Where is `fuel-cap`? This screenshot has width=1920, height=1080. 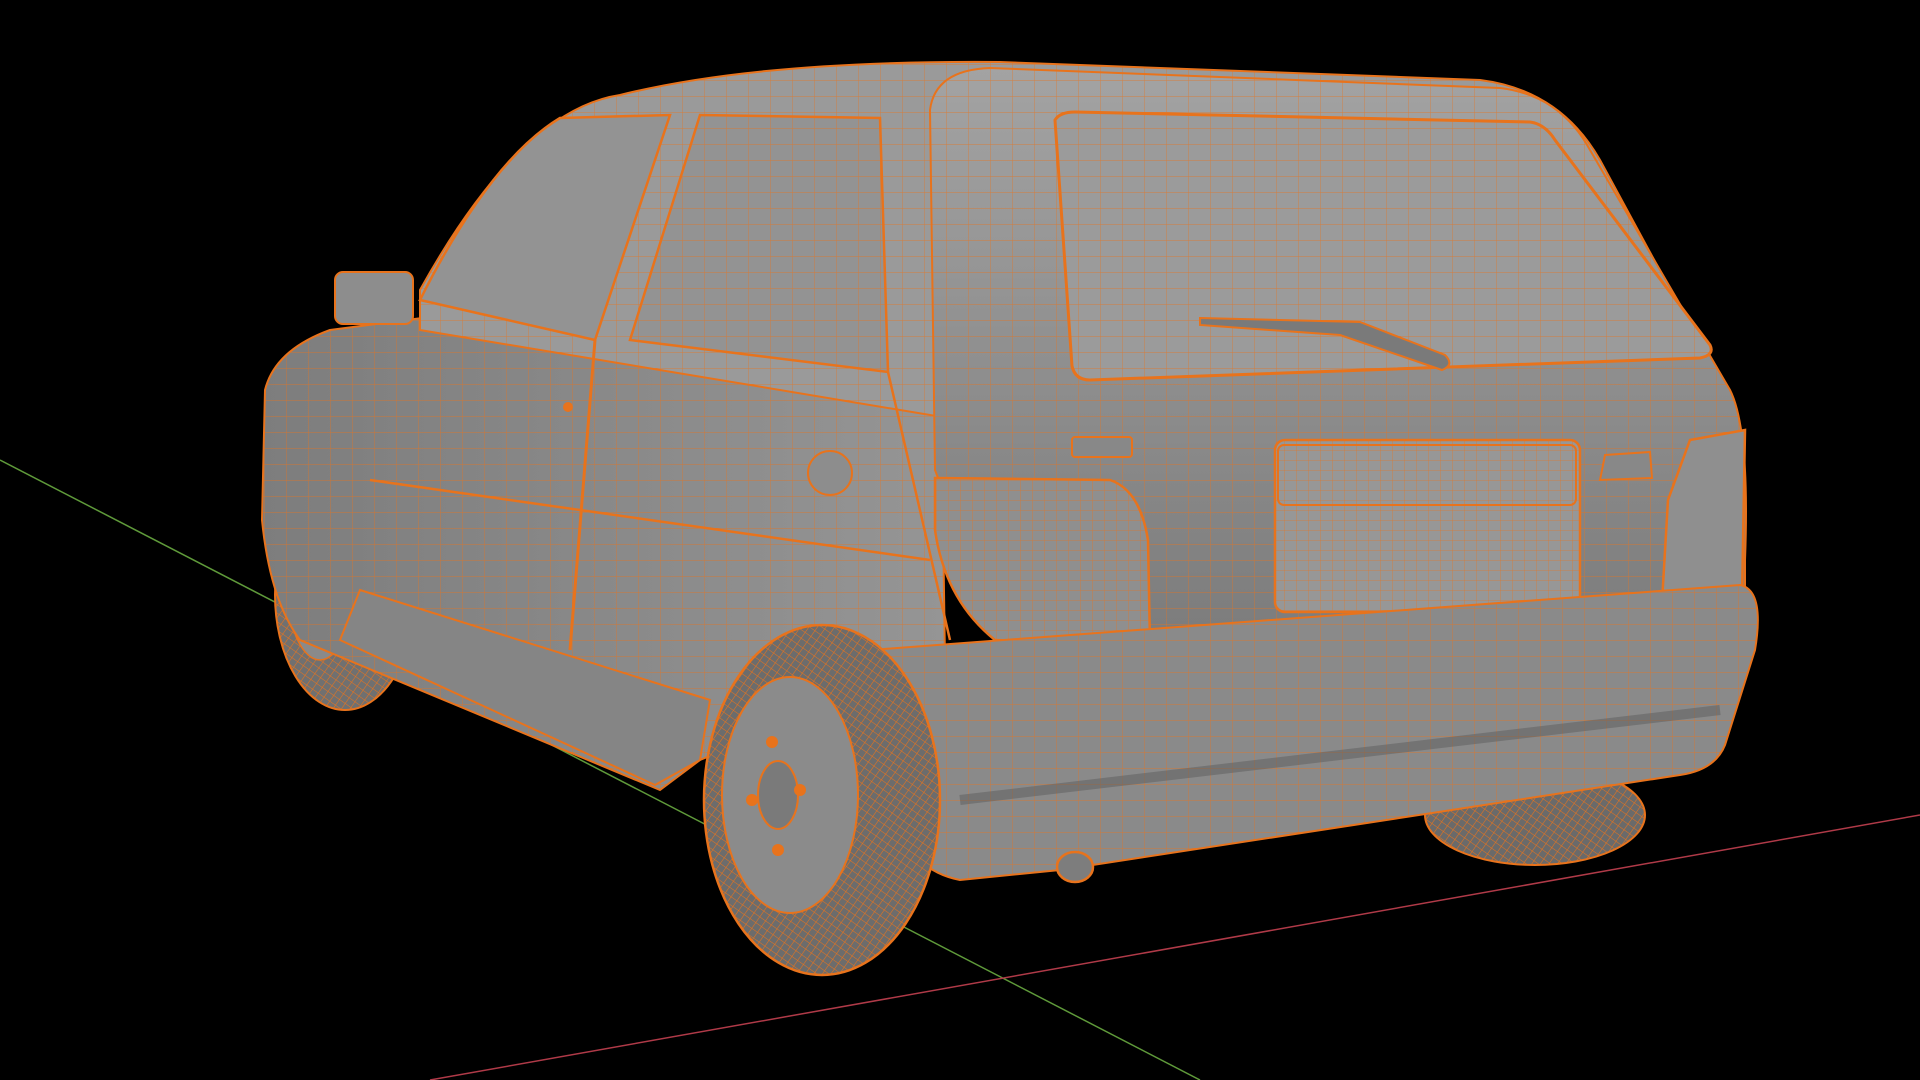 fuel-cap is located at coordinates (830, 473).